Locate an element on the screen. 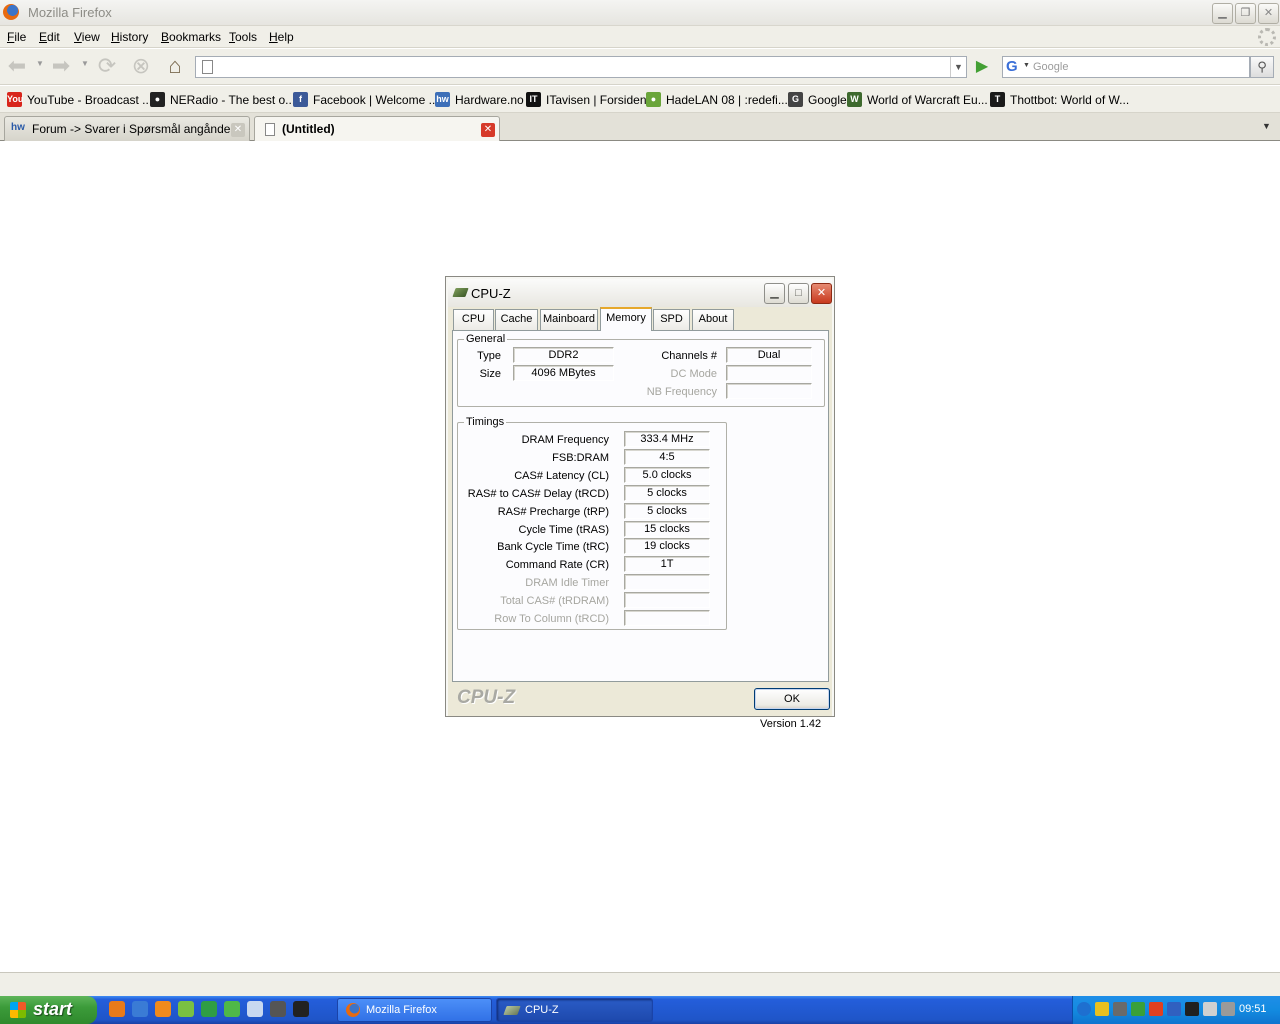 This screenshot has height=1024, width=1280. bookmark-item: G Google is located at coordinates (817, 99).